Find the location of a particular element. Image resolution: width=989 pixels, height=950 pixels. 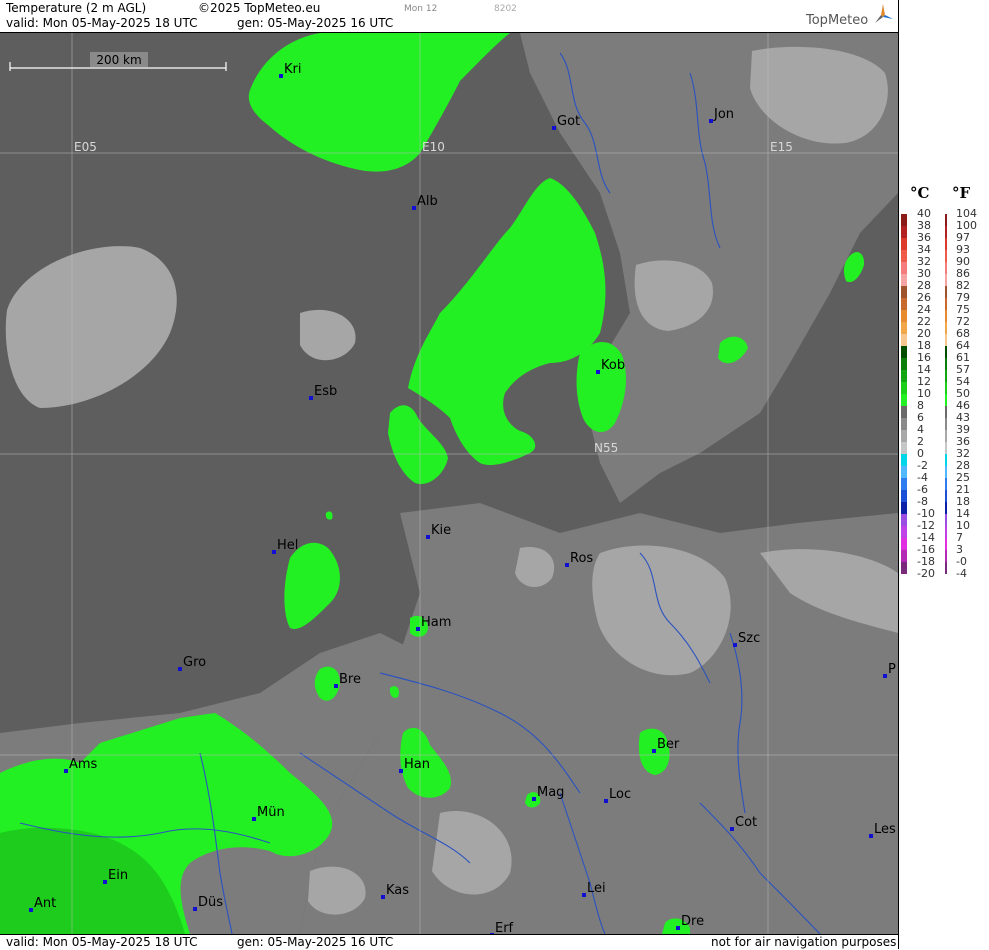

city-han: Han is located at coordinates (414, 765).